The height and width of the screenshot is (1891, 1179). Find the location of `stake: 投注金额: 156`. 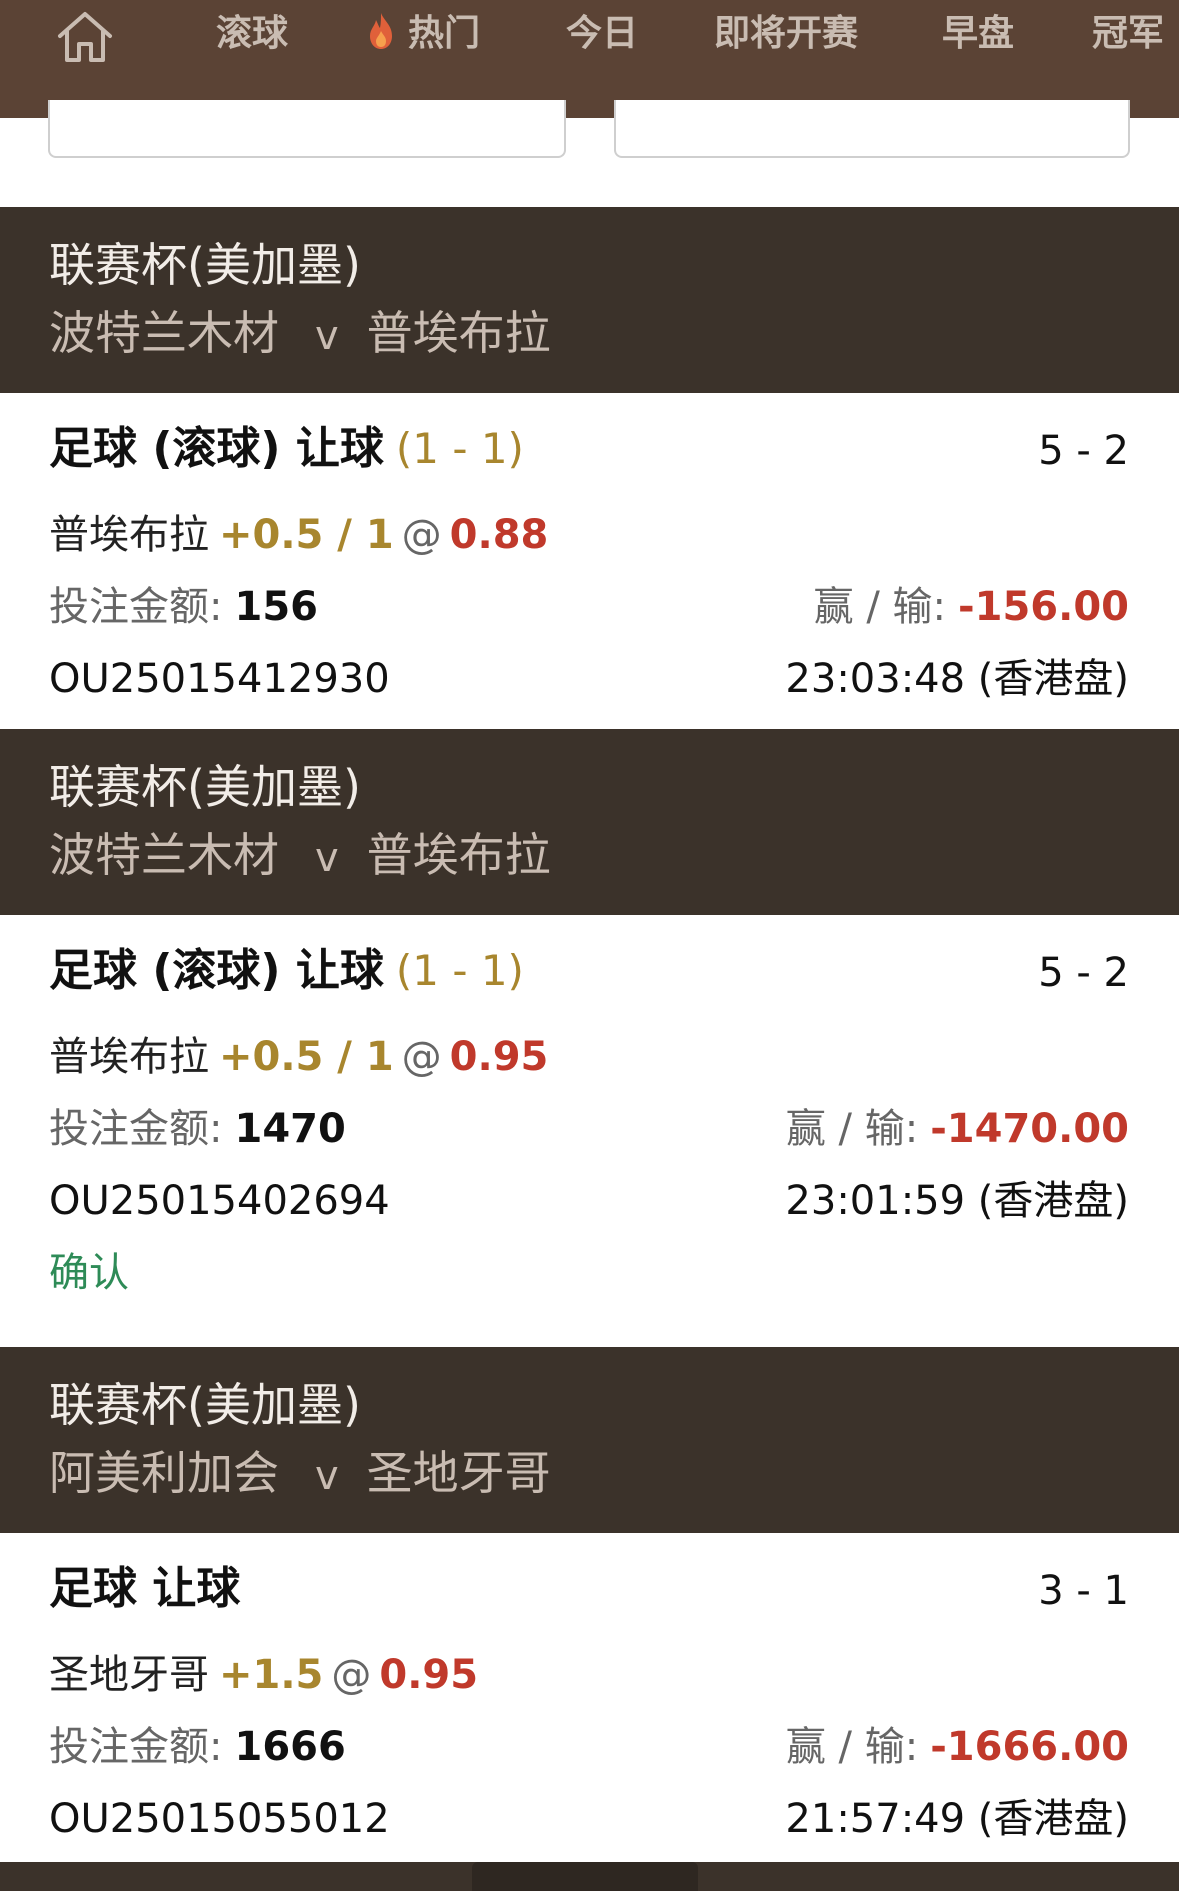

stake: 投注金额: 156 is located at coordinates (183, 607).